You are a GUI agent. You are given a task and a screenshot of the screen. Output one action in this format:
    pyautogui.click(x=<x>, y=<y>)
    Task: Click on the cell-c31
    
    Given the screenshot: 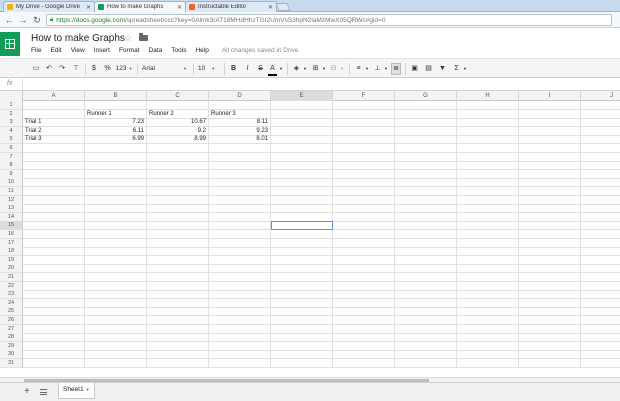 What is the action you would take?
    pyautogui.click(x=178, y=363)
    